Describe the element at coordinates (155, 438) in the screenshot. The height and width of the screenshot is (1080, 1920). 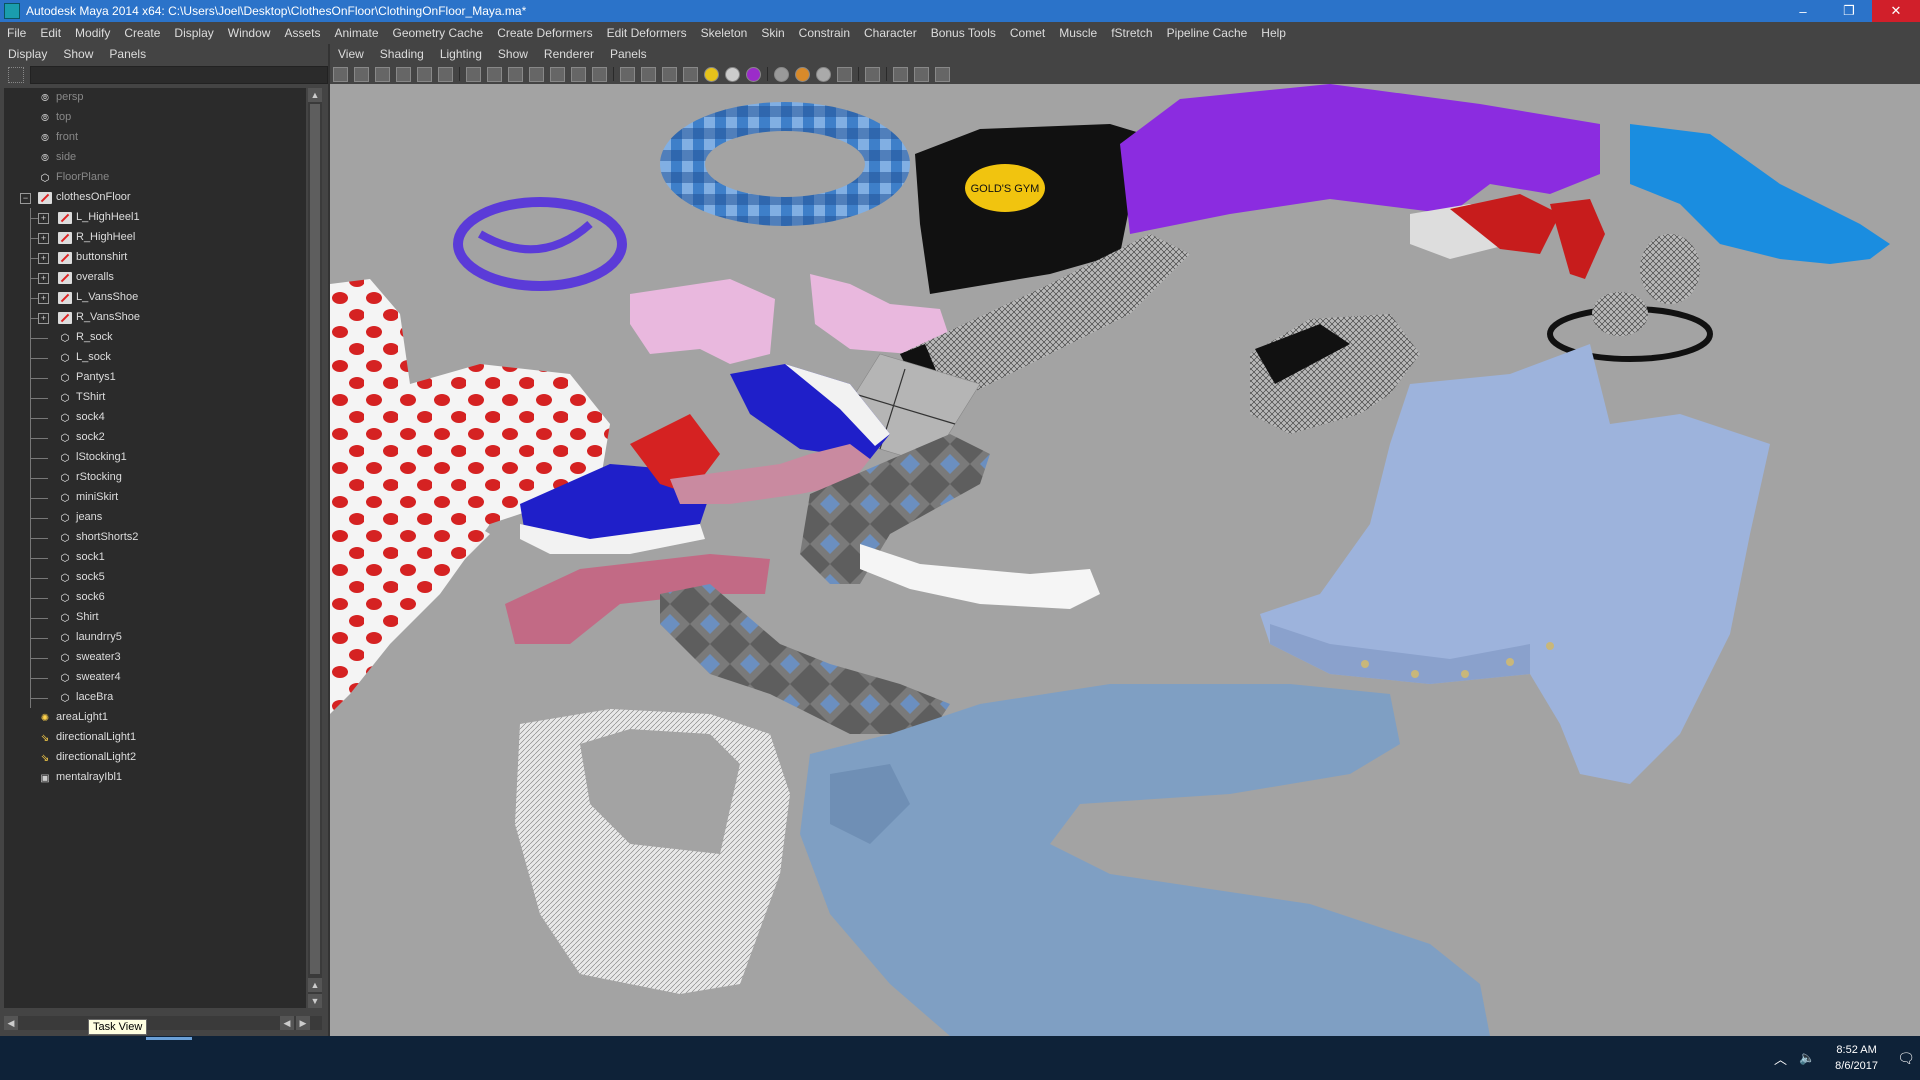
I see `outliner-item: ⬡ sock2` at that location.